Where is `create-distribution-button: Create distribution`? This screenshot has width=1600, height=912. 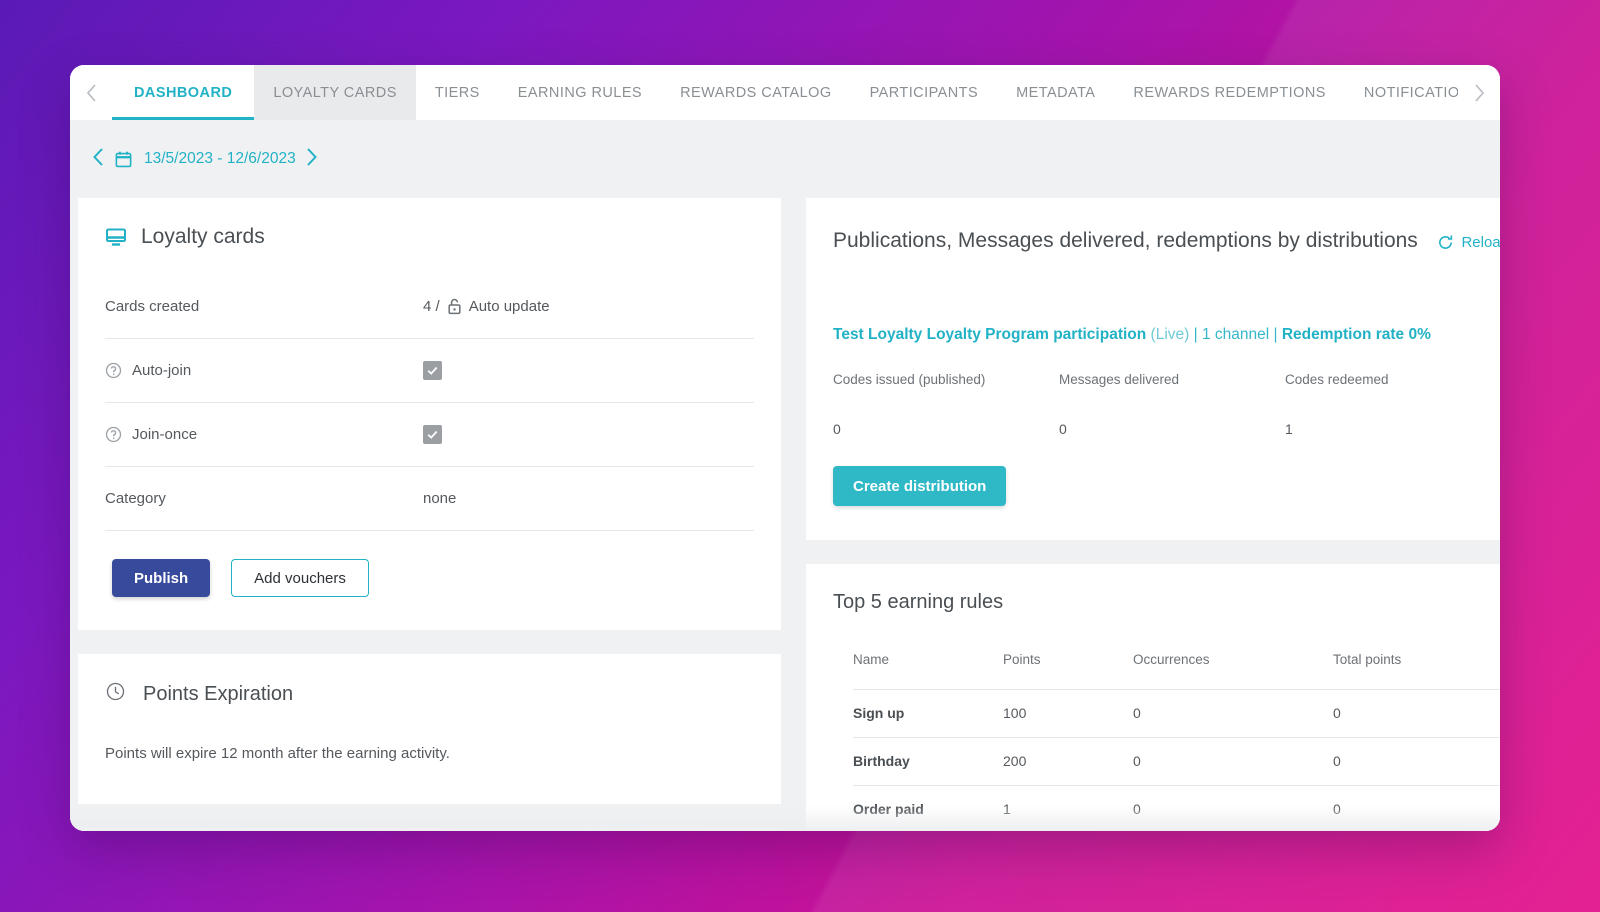 create-distribution-button: Create distribution is located at coordinates (920, 486).